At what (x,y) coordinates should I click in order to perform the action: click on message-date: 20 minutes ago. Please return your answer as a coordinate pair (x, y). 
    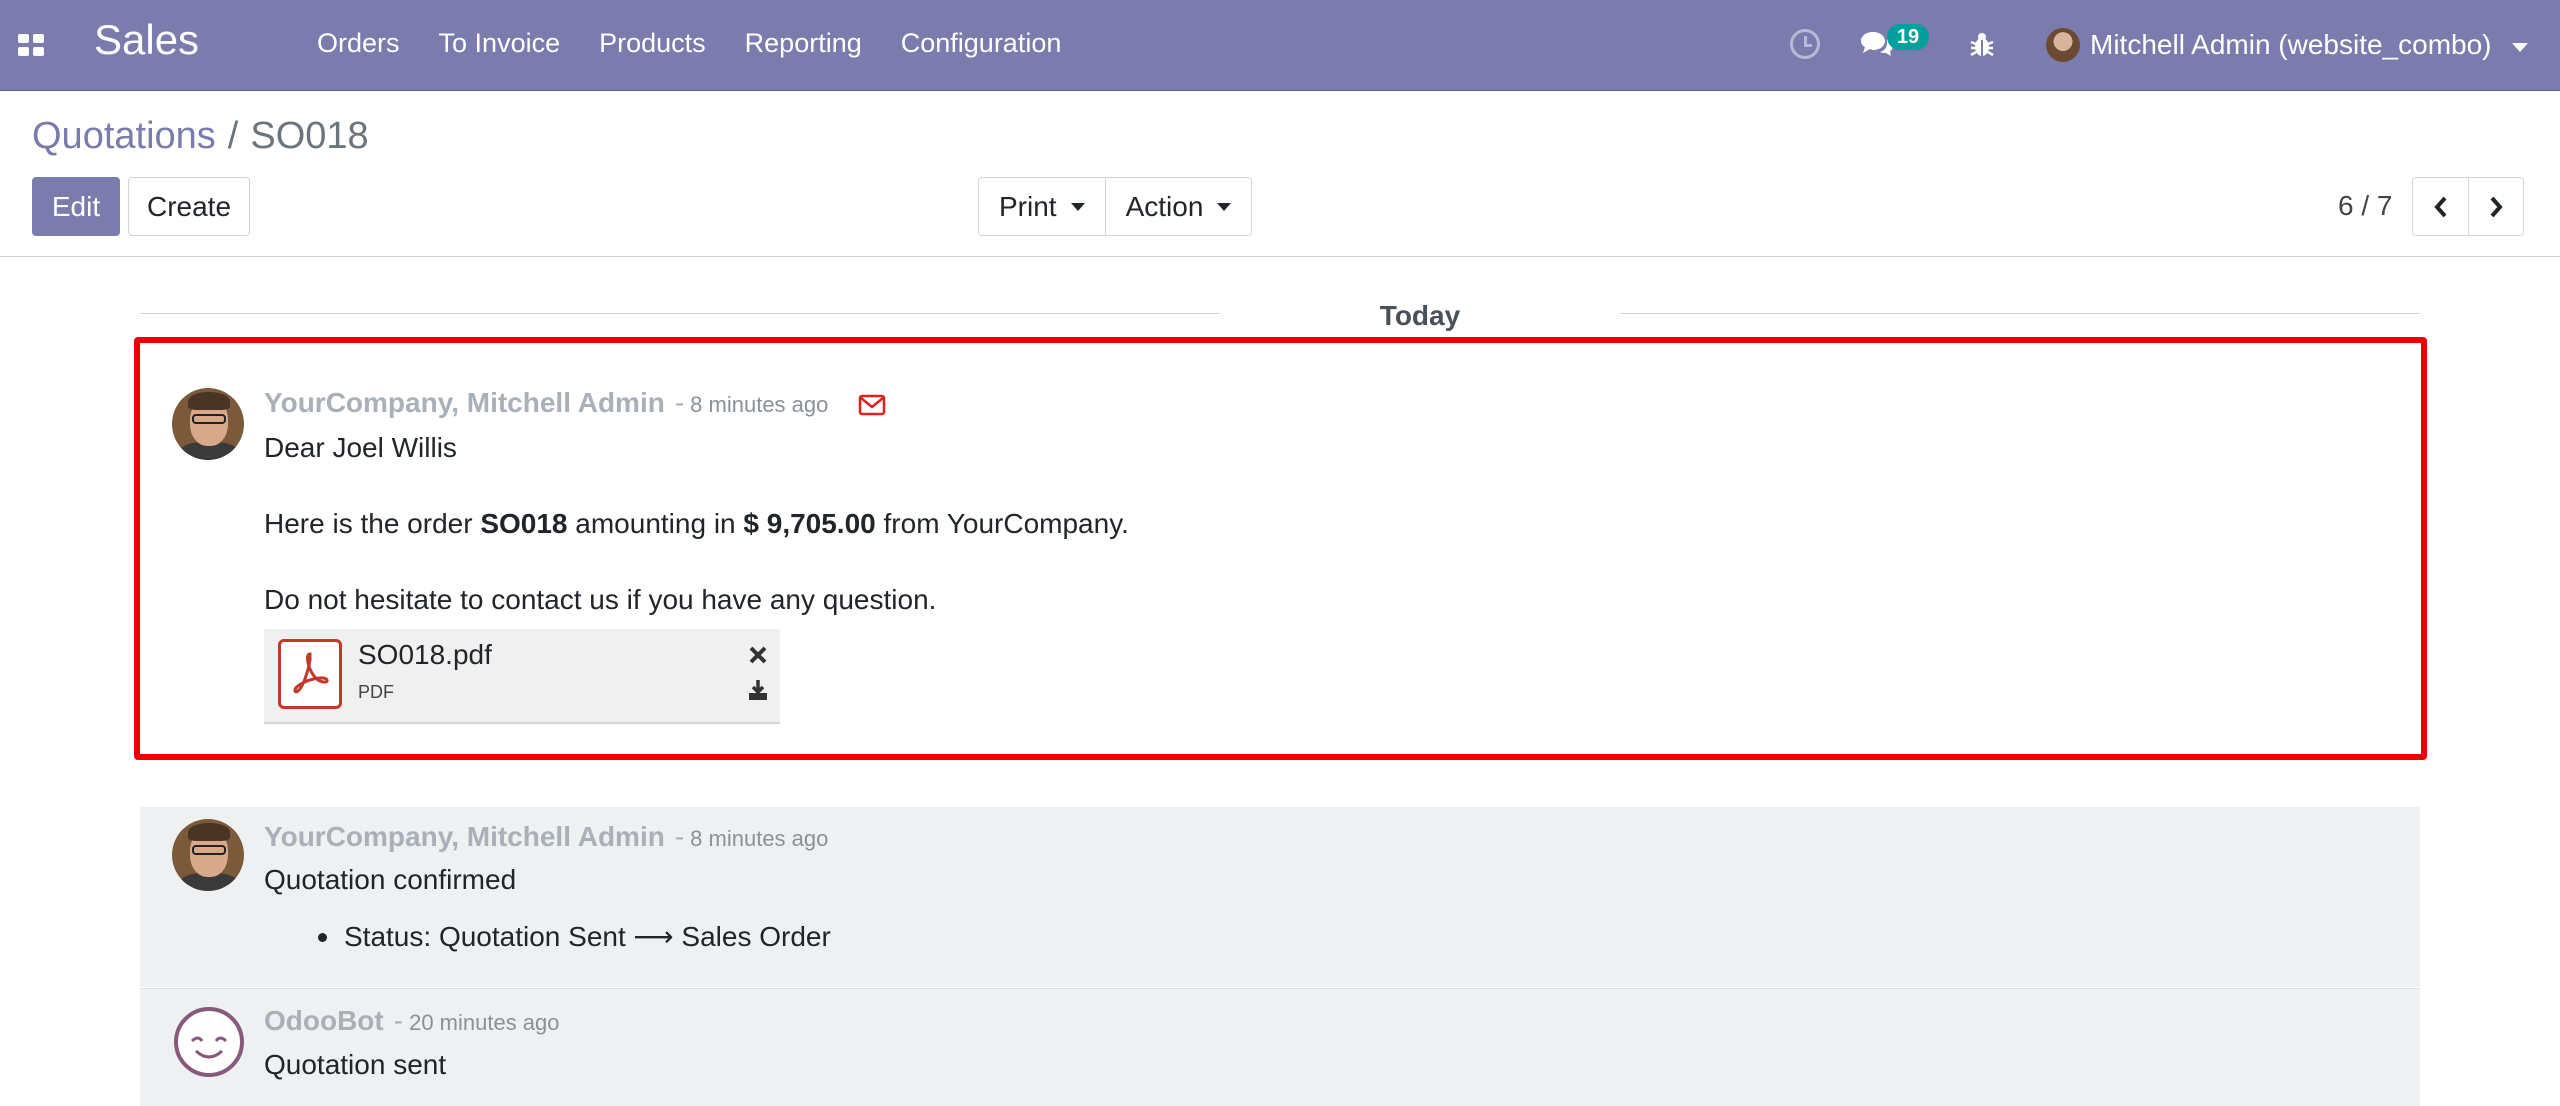
    Looking at the image, I should click on (484, 1022).